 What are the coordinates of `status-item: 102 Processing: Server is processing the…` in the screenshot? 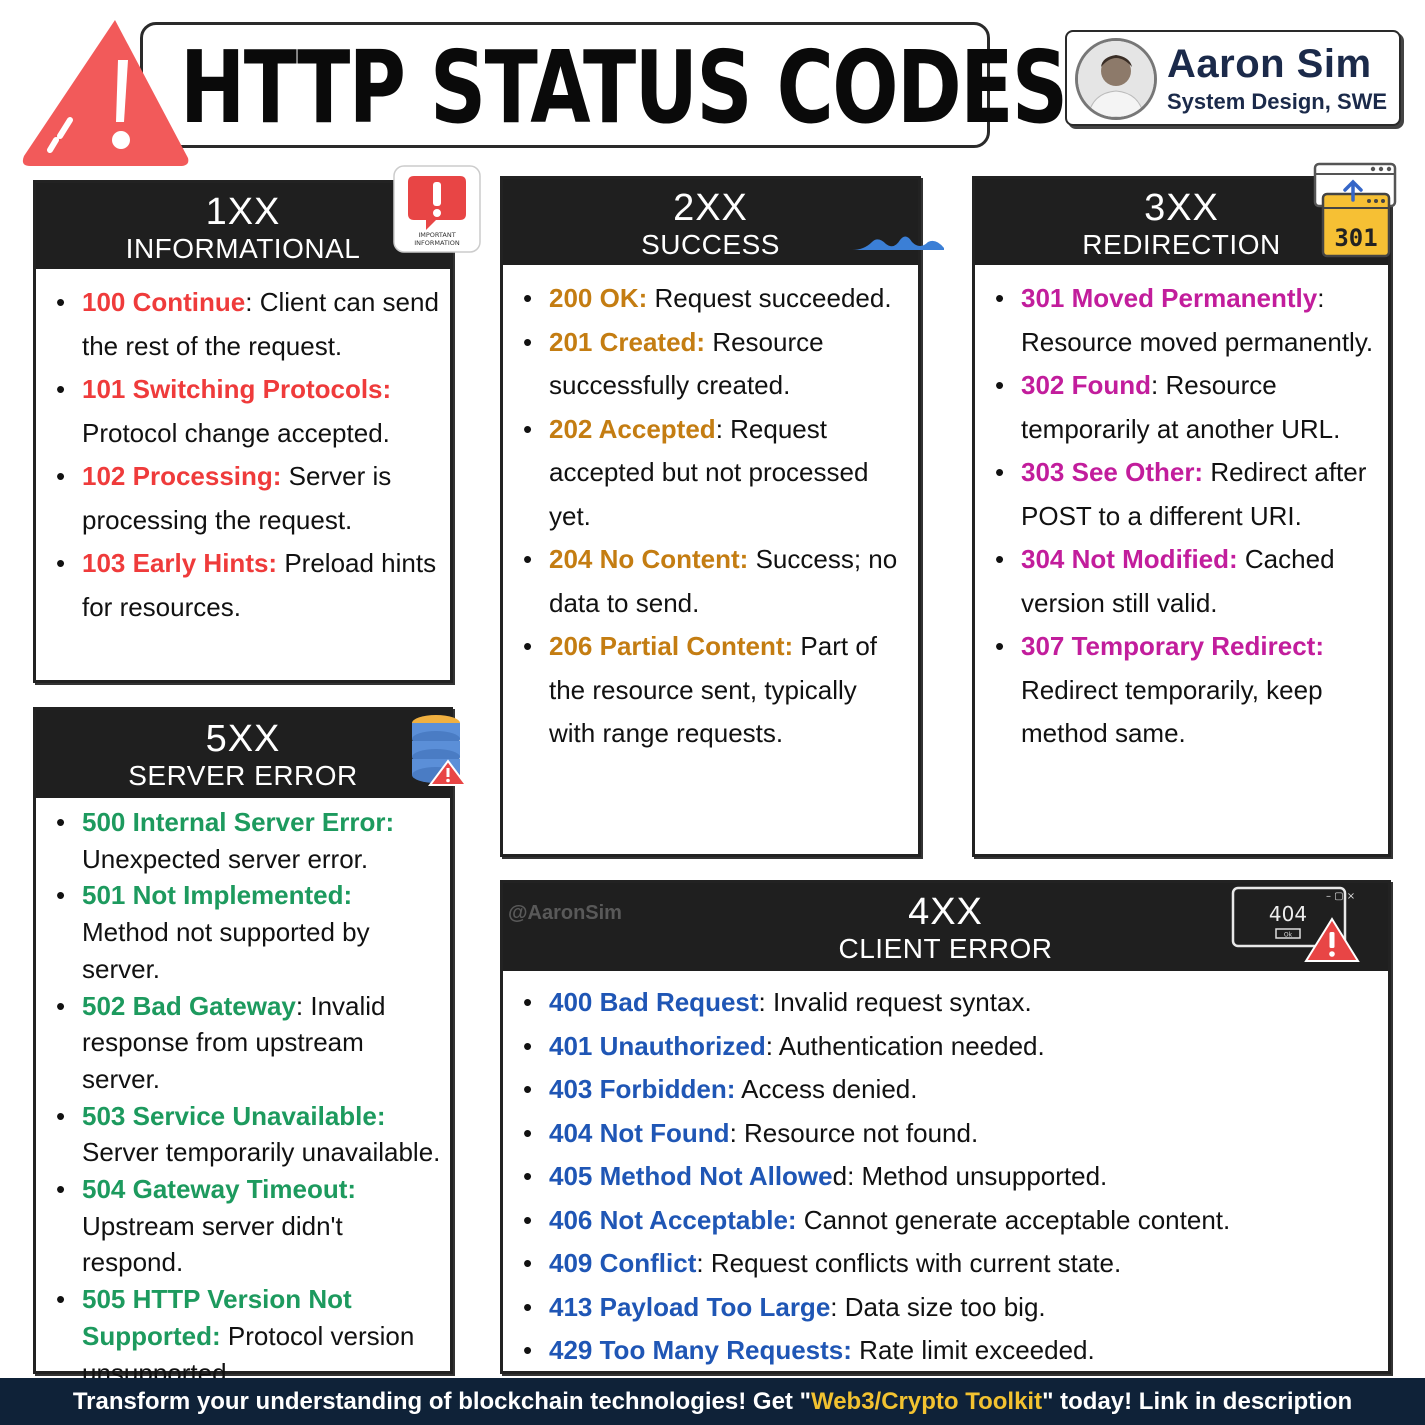 It's located at (239, 498).